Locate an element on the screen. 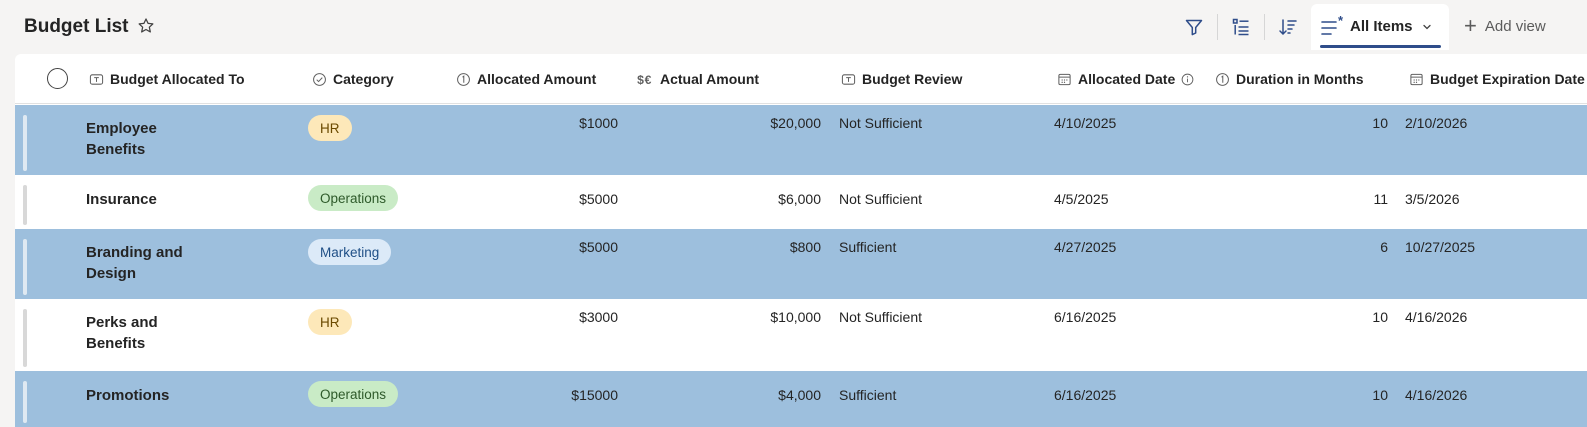  filter-icon is located at coordinates (1194, 27).